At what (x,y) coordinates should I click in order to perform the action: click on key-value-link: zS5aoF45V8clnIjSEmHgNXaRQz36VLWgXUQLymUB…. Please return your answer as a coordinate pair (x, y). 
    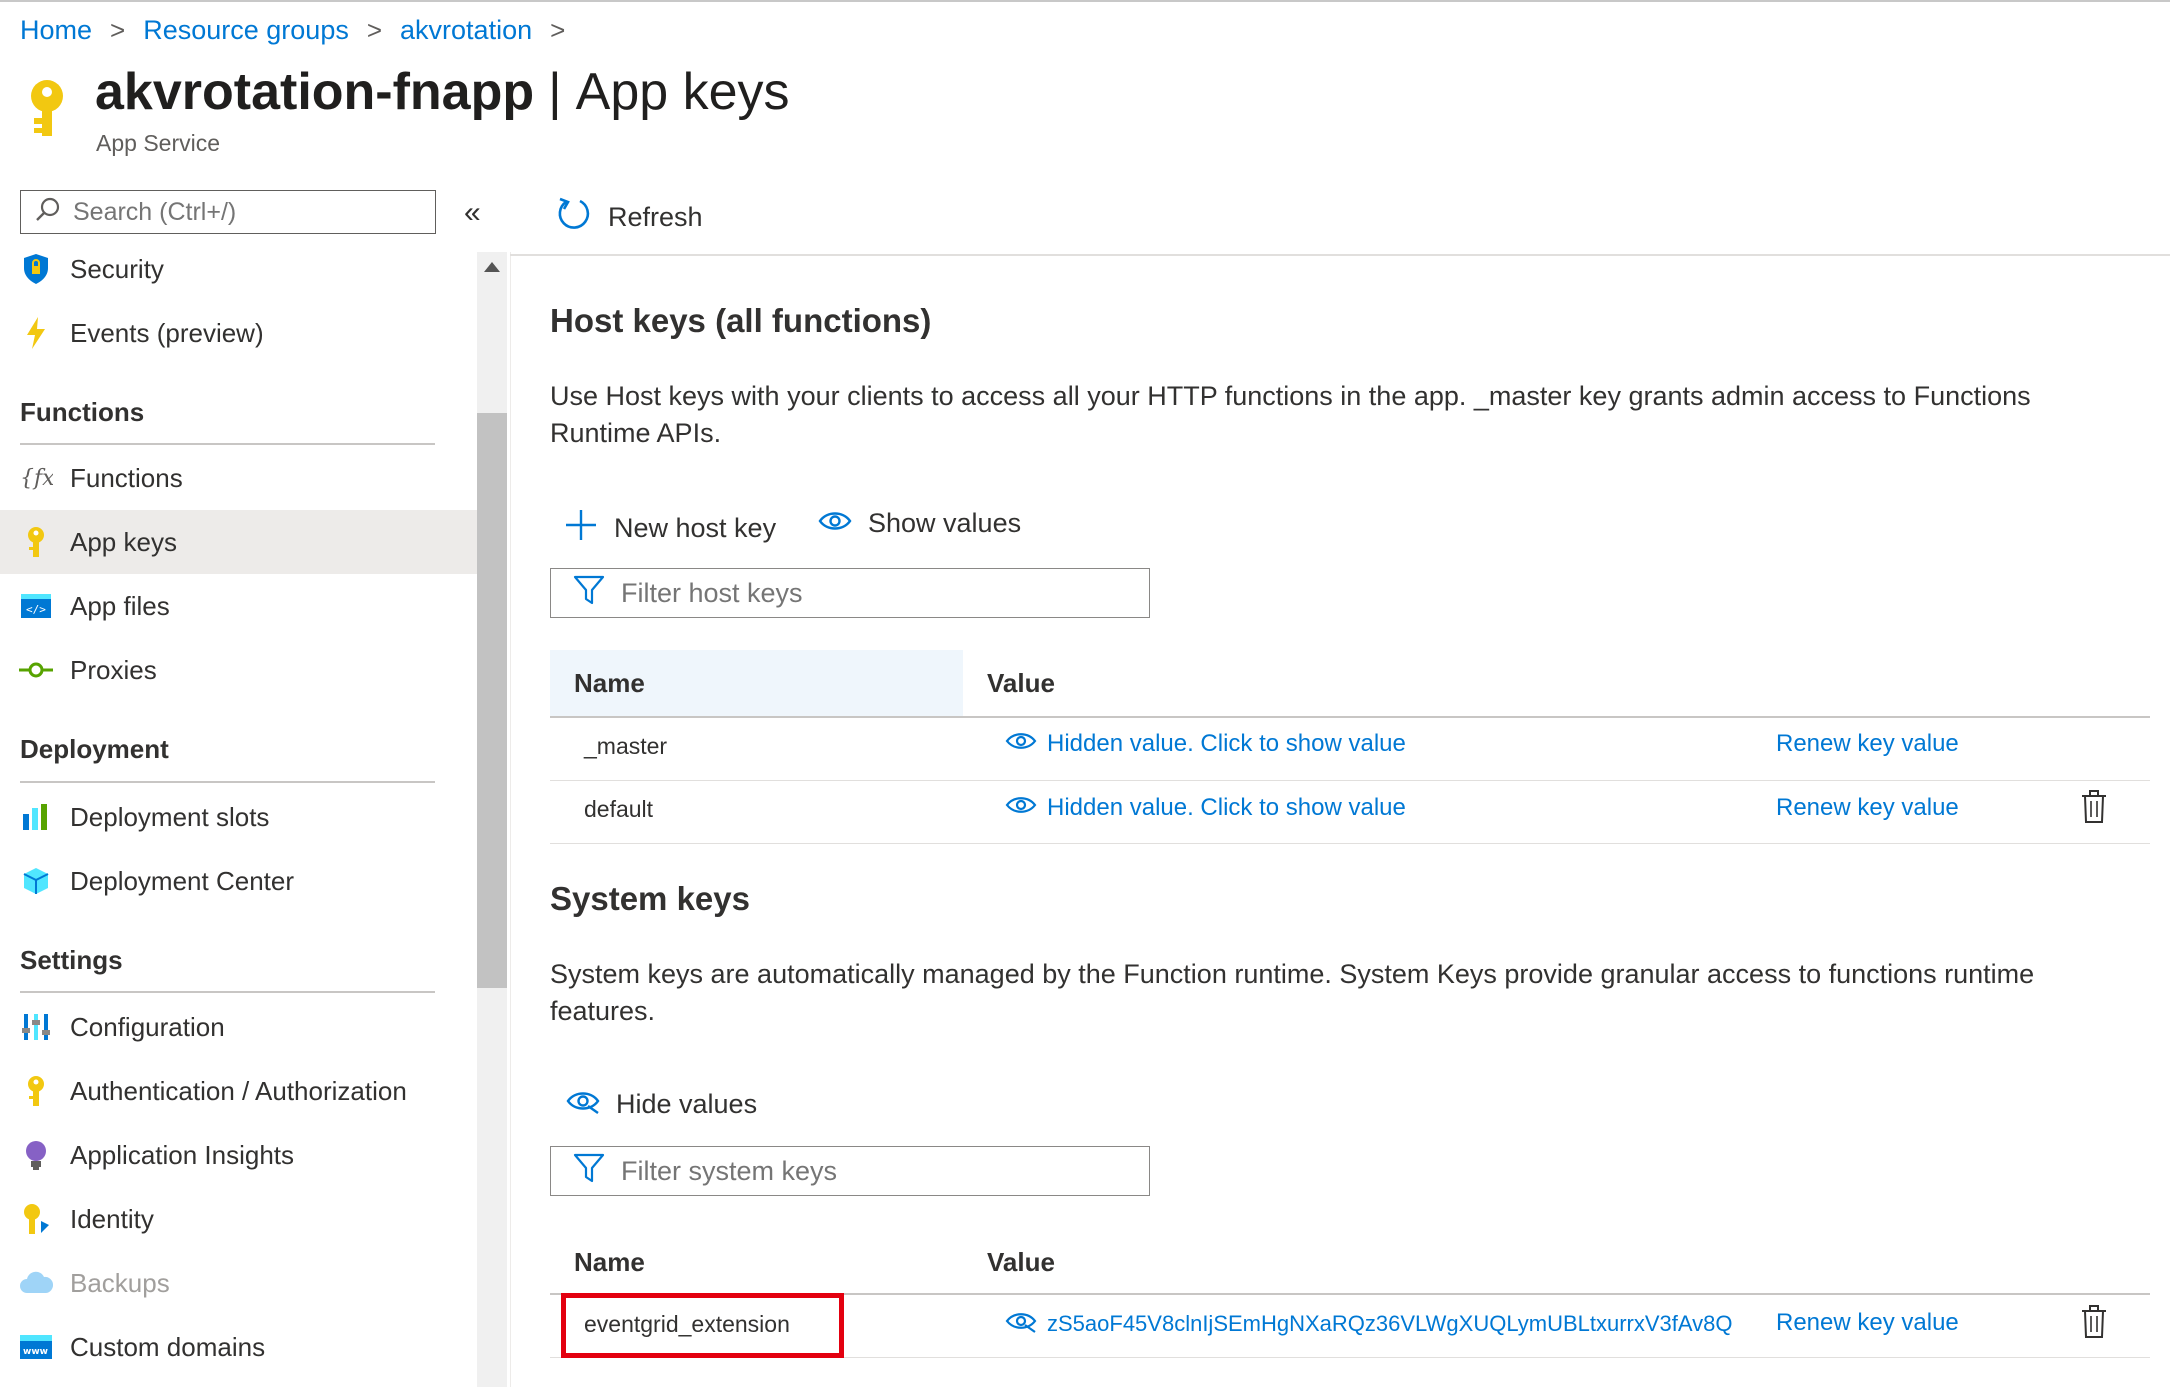
    Looking at the image, I should click on (1369, 1324).